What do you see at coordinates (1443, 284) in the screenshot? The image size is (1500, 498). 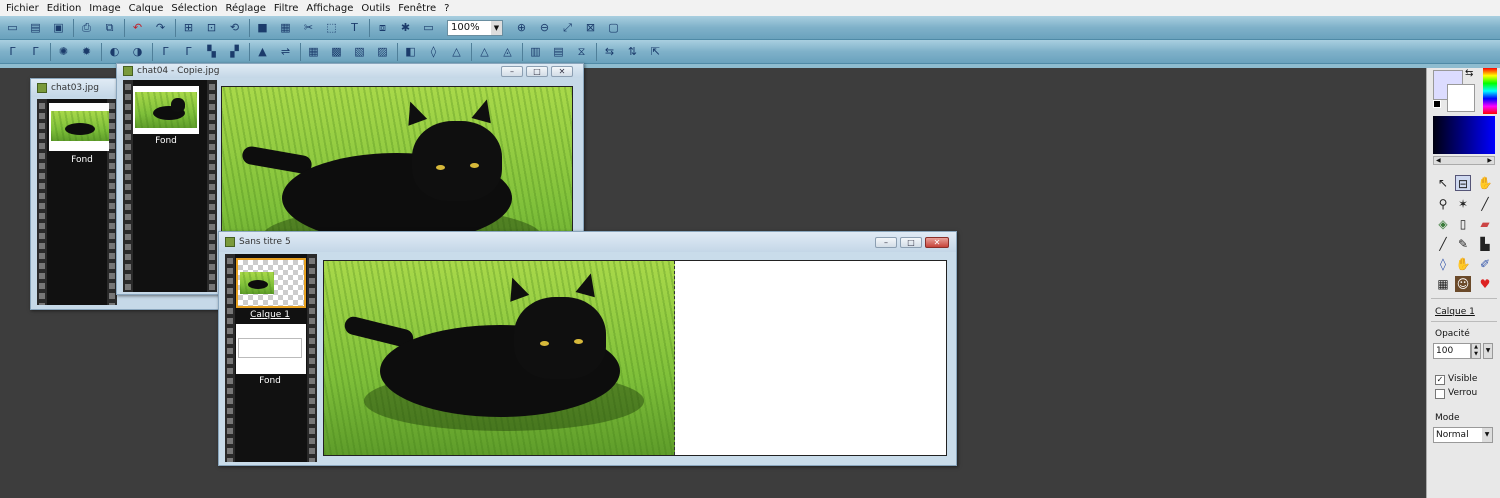 I see `grid-tool-icon: ▦` at bounding box center [1443, 284].